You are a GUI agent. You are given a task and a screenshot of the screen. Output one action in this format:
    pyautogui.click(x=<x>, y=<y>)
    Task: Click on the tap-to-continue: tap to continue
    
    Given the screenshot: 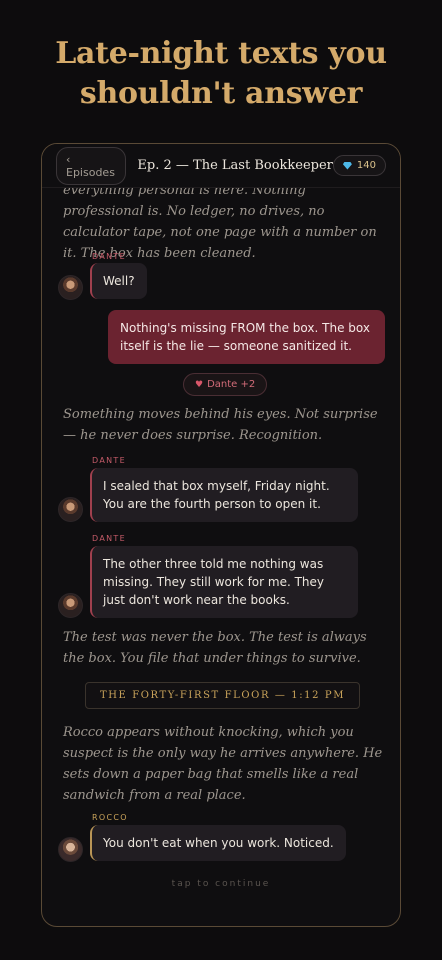 What is the action you would take?
    pyautogui.click(x=221, y=884)
    